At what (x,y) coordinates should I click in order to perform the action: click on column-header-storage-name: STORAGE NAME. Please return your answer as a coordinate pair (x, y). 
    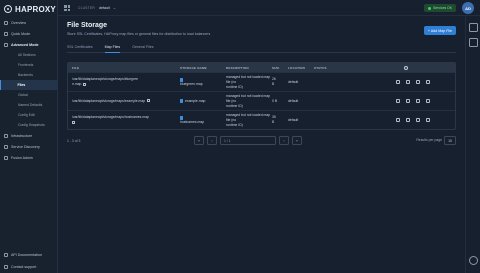
    Looking at the image, I should click on (203, 68).